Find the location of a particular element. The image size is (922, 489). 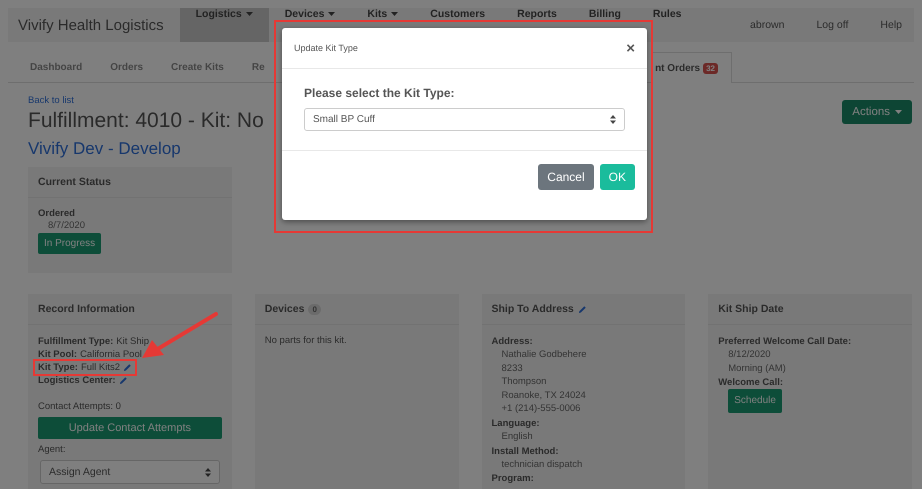

field-label: Fulfillment Type: is located at coordinates (76, 341).